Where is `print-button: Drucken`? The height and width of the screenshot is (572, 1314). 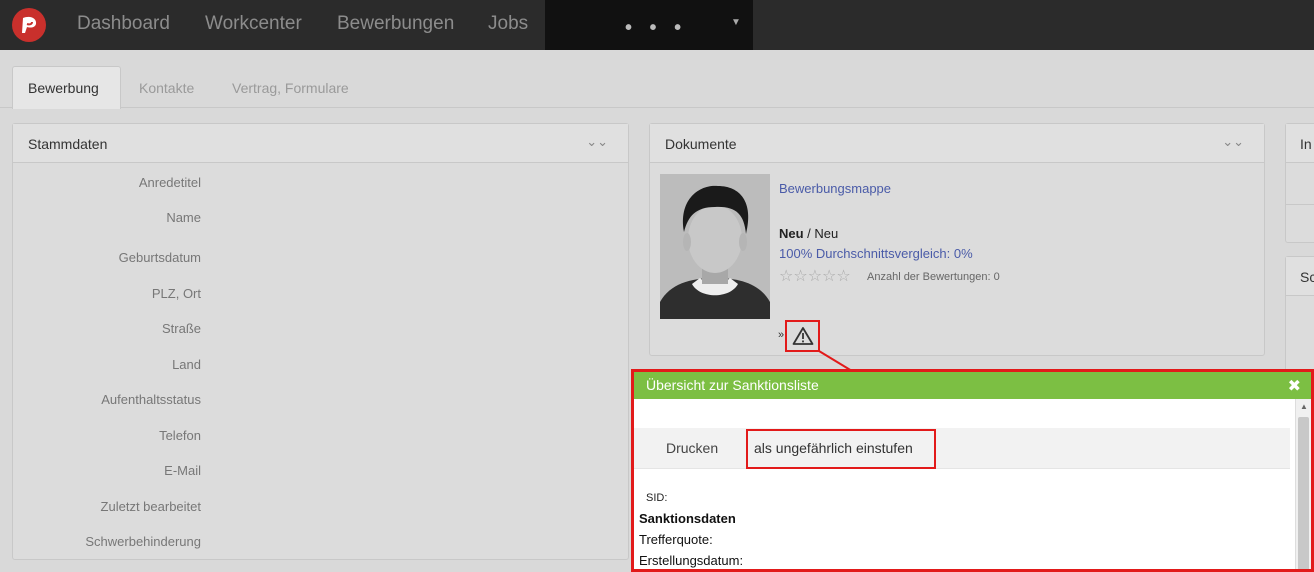 print-button: Drucken is located at coordinates (692, 448).